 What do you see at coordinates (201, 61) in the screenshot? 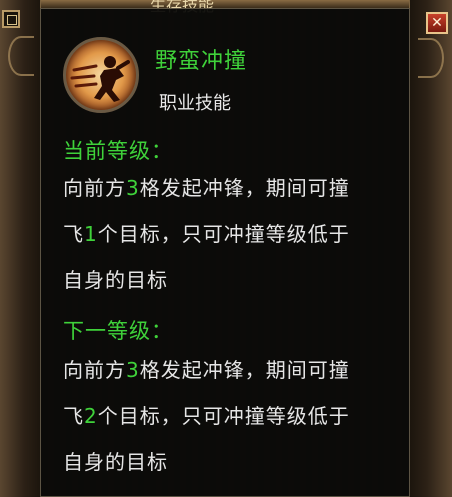
I see `skill-name: 野蛮冲撞` at bounding box center [201, 61].